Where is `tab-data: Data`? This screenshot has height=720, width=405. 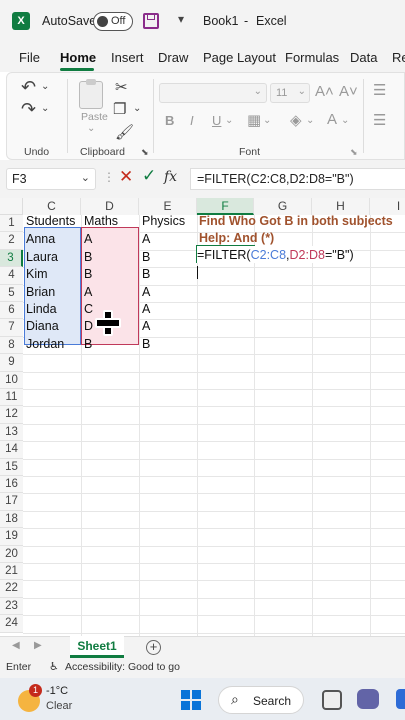 tab-data: Data is located at coordinates (363, 57).